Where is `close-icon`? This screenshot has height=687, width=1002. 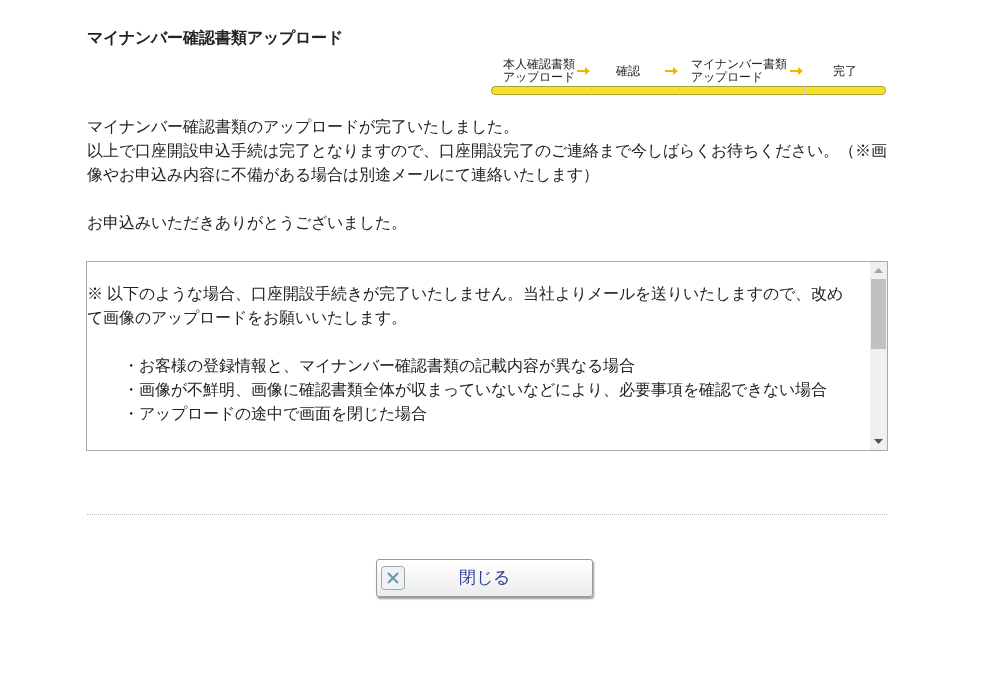
close-icon is located at coordinates (393, 578).